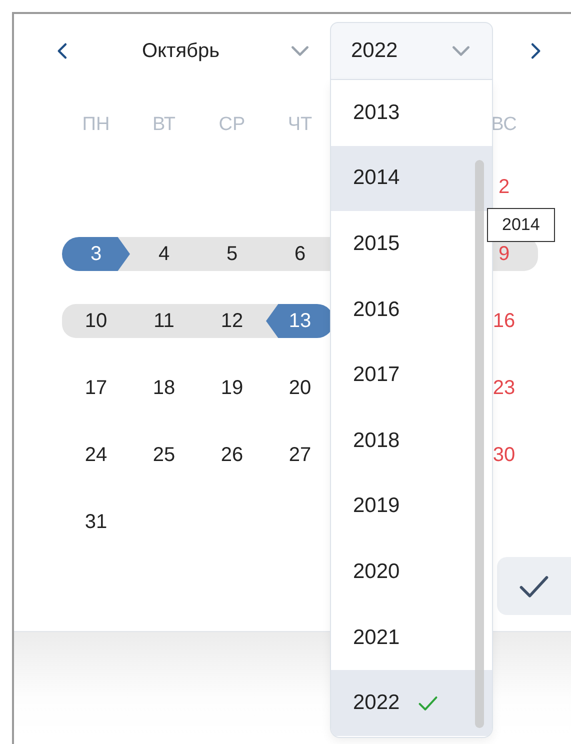 This screenshot has height=744, width=571. What do you see at coordinates (411, 703) in the screenshot?
I see `year-option: 2022` at bounding box center [411, 703].